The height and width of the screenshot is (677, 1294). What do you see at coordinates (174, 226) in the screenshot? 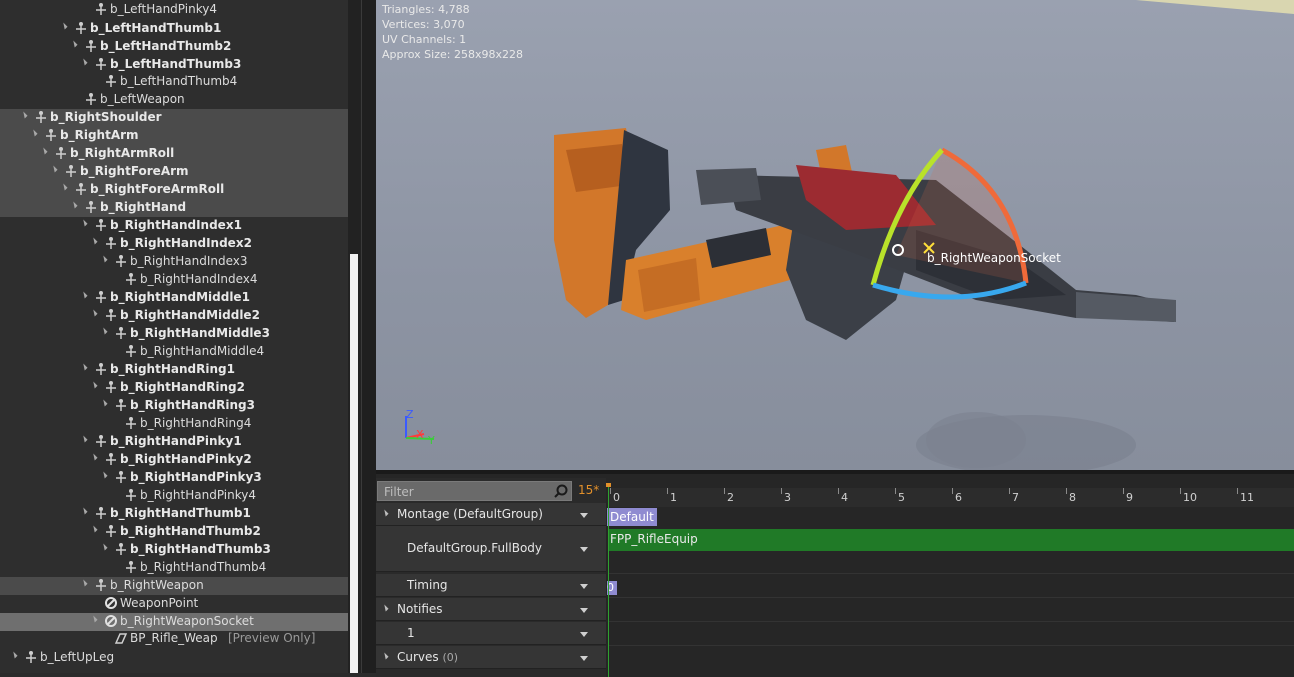
I see `tree-row: b_RightHandIndex1` at bounding box center [174, 226].